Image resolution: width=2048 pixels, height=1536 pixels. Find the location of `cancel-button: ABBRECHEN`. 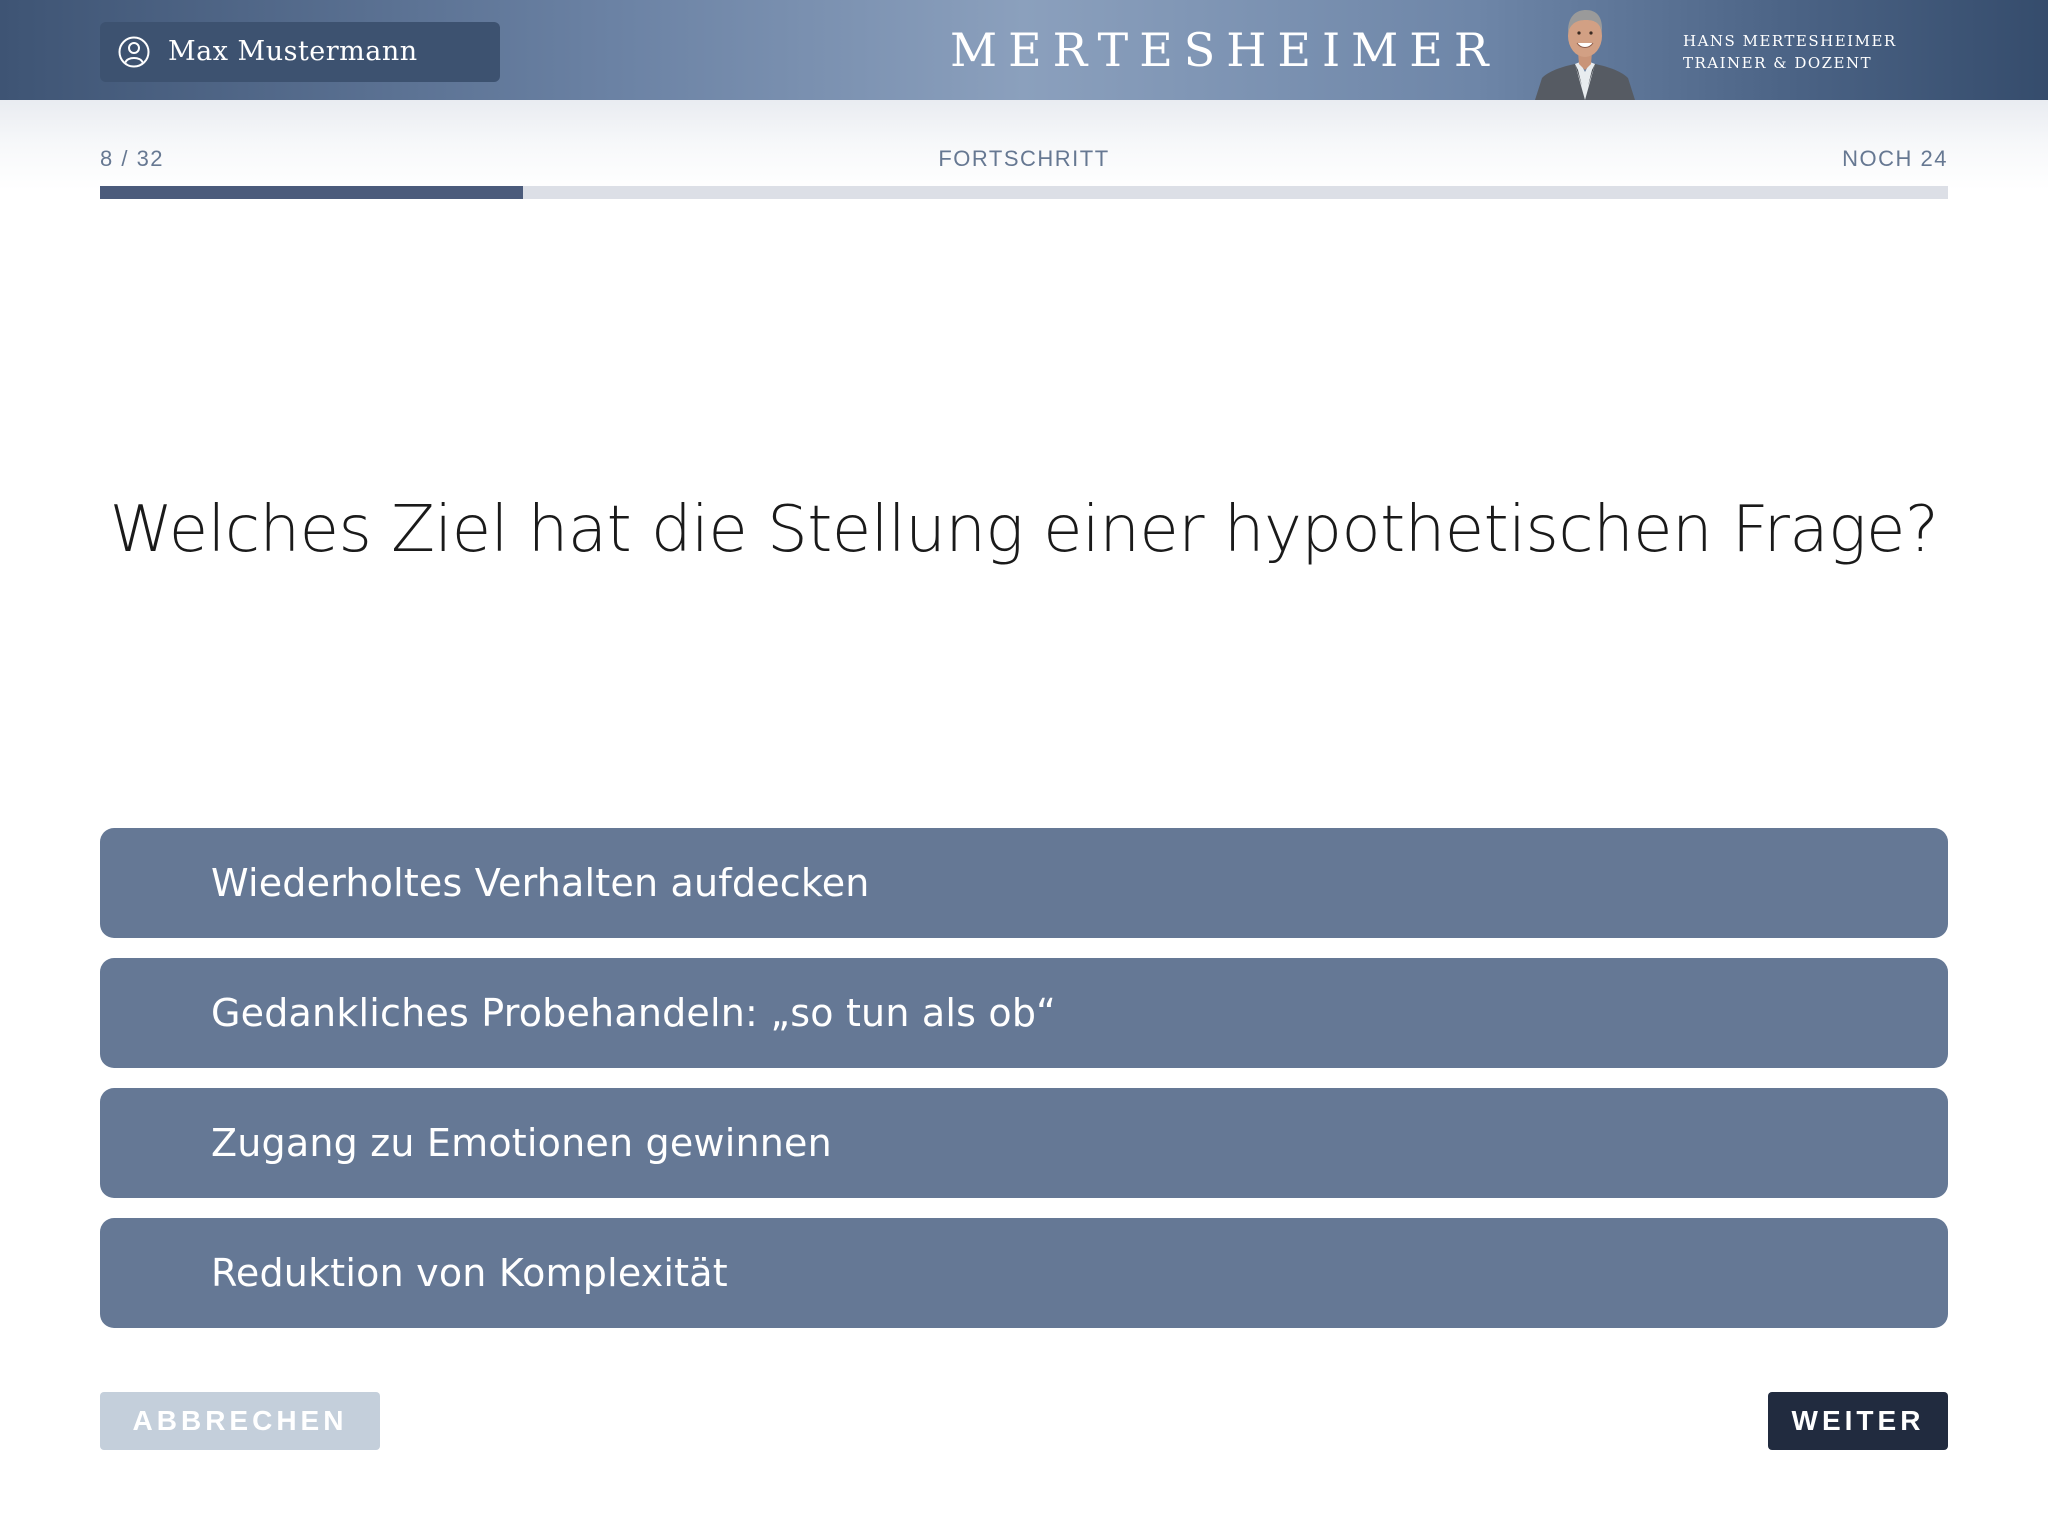

cancel-button: ABBRECHEN is located at coordinates (240, 1421).